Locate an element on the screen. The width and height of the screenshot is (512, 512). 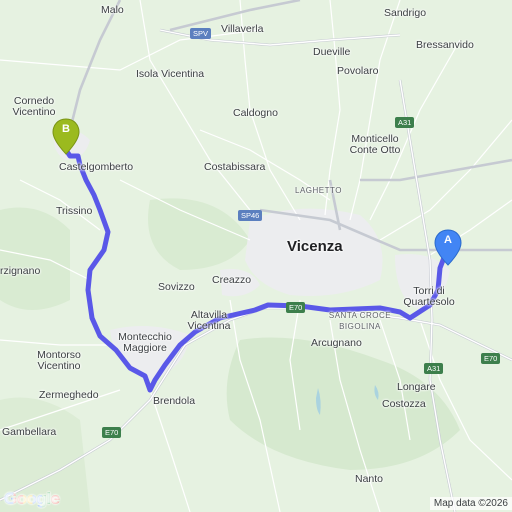
end-marker-letter: B is located at coordinates (66, 129).